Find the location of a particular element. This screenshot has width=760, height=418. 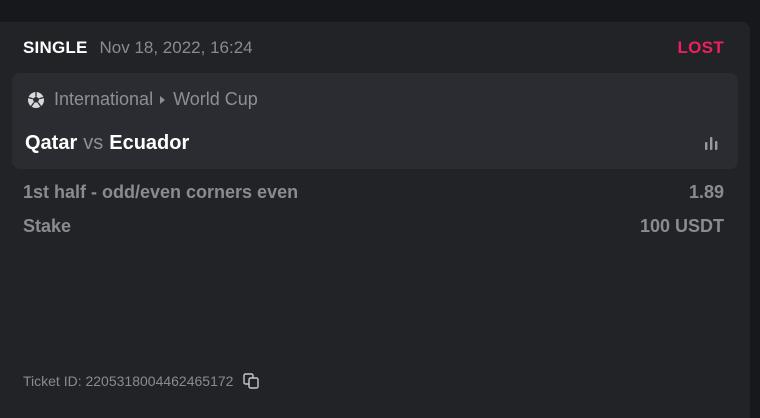

soccer-ball-icon is located at coordinates (36, 100).